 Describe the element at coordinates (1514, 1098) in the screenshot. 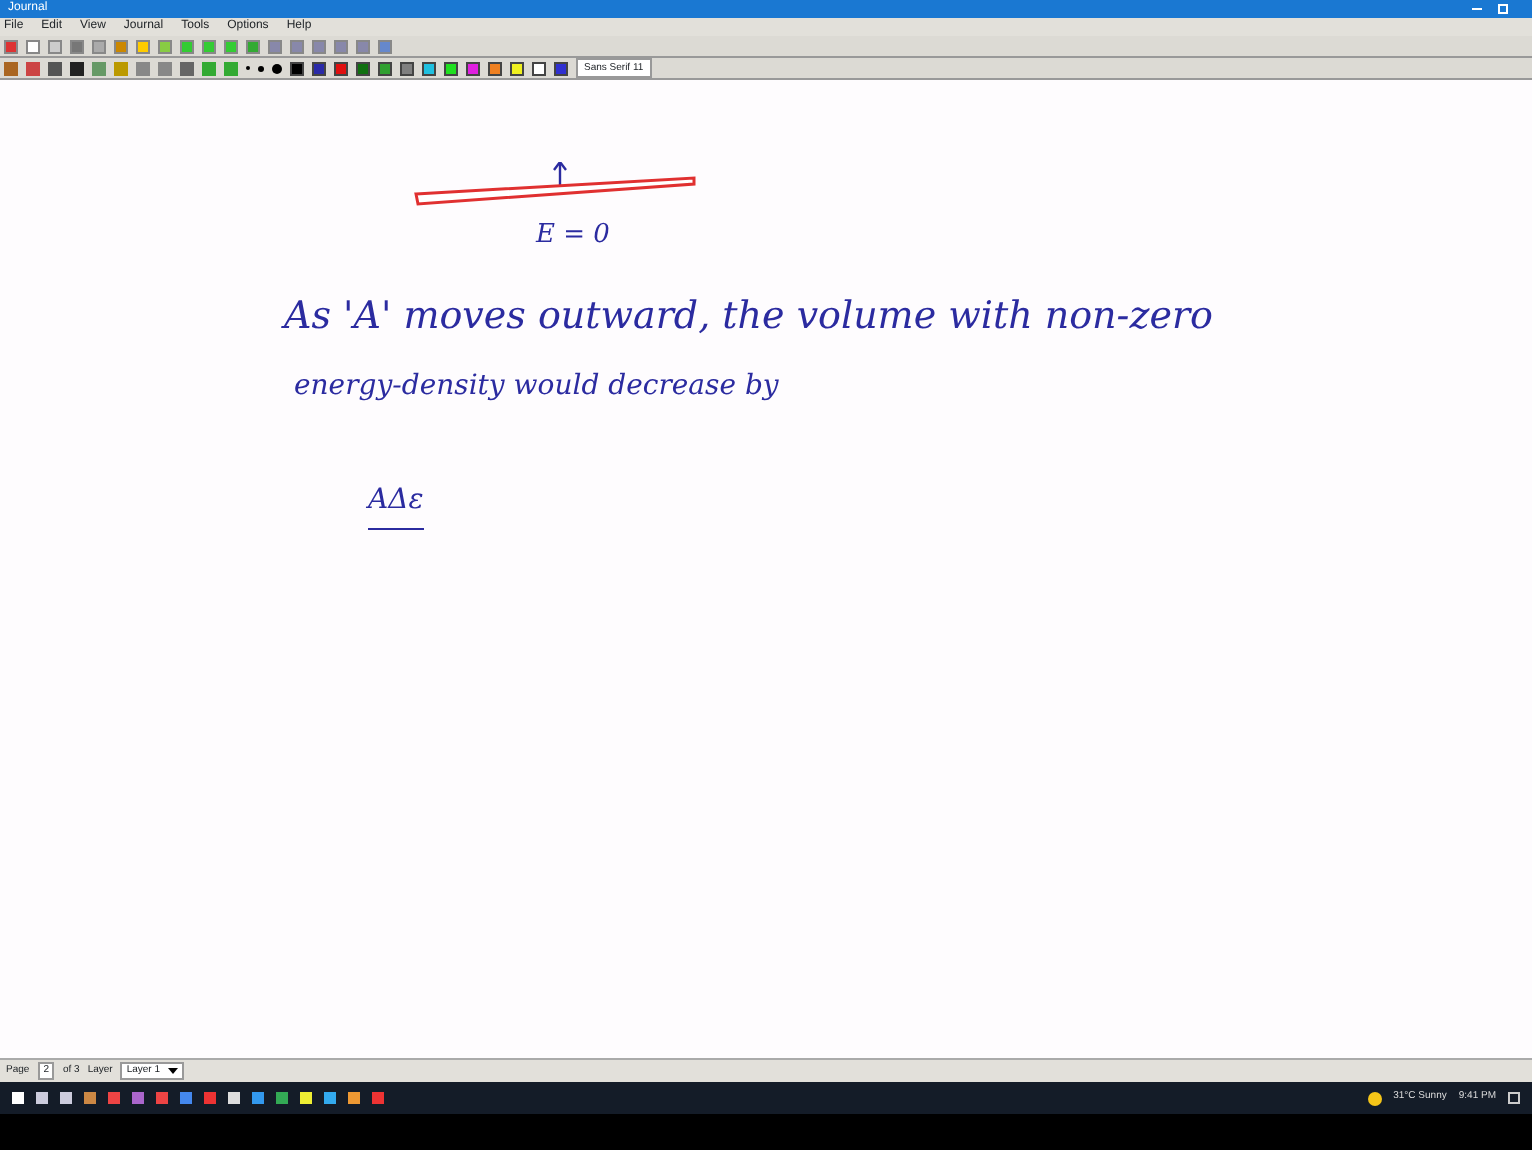

I see `notification-icon` at that location.